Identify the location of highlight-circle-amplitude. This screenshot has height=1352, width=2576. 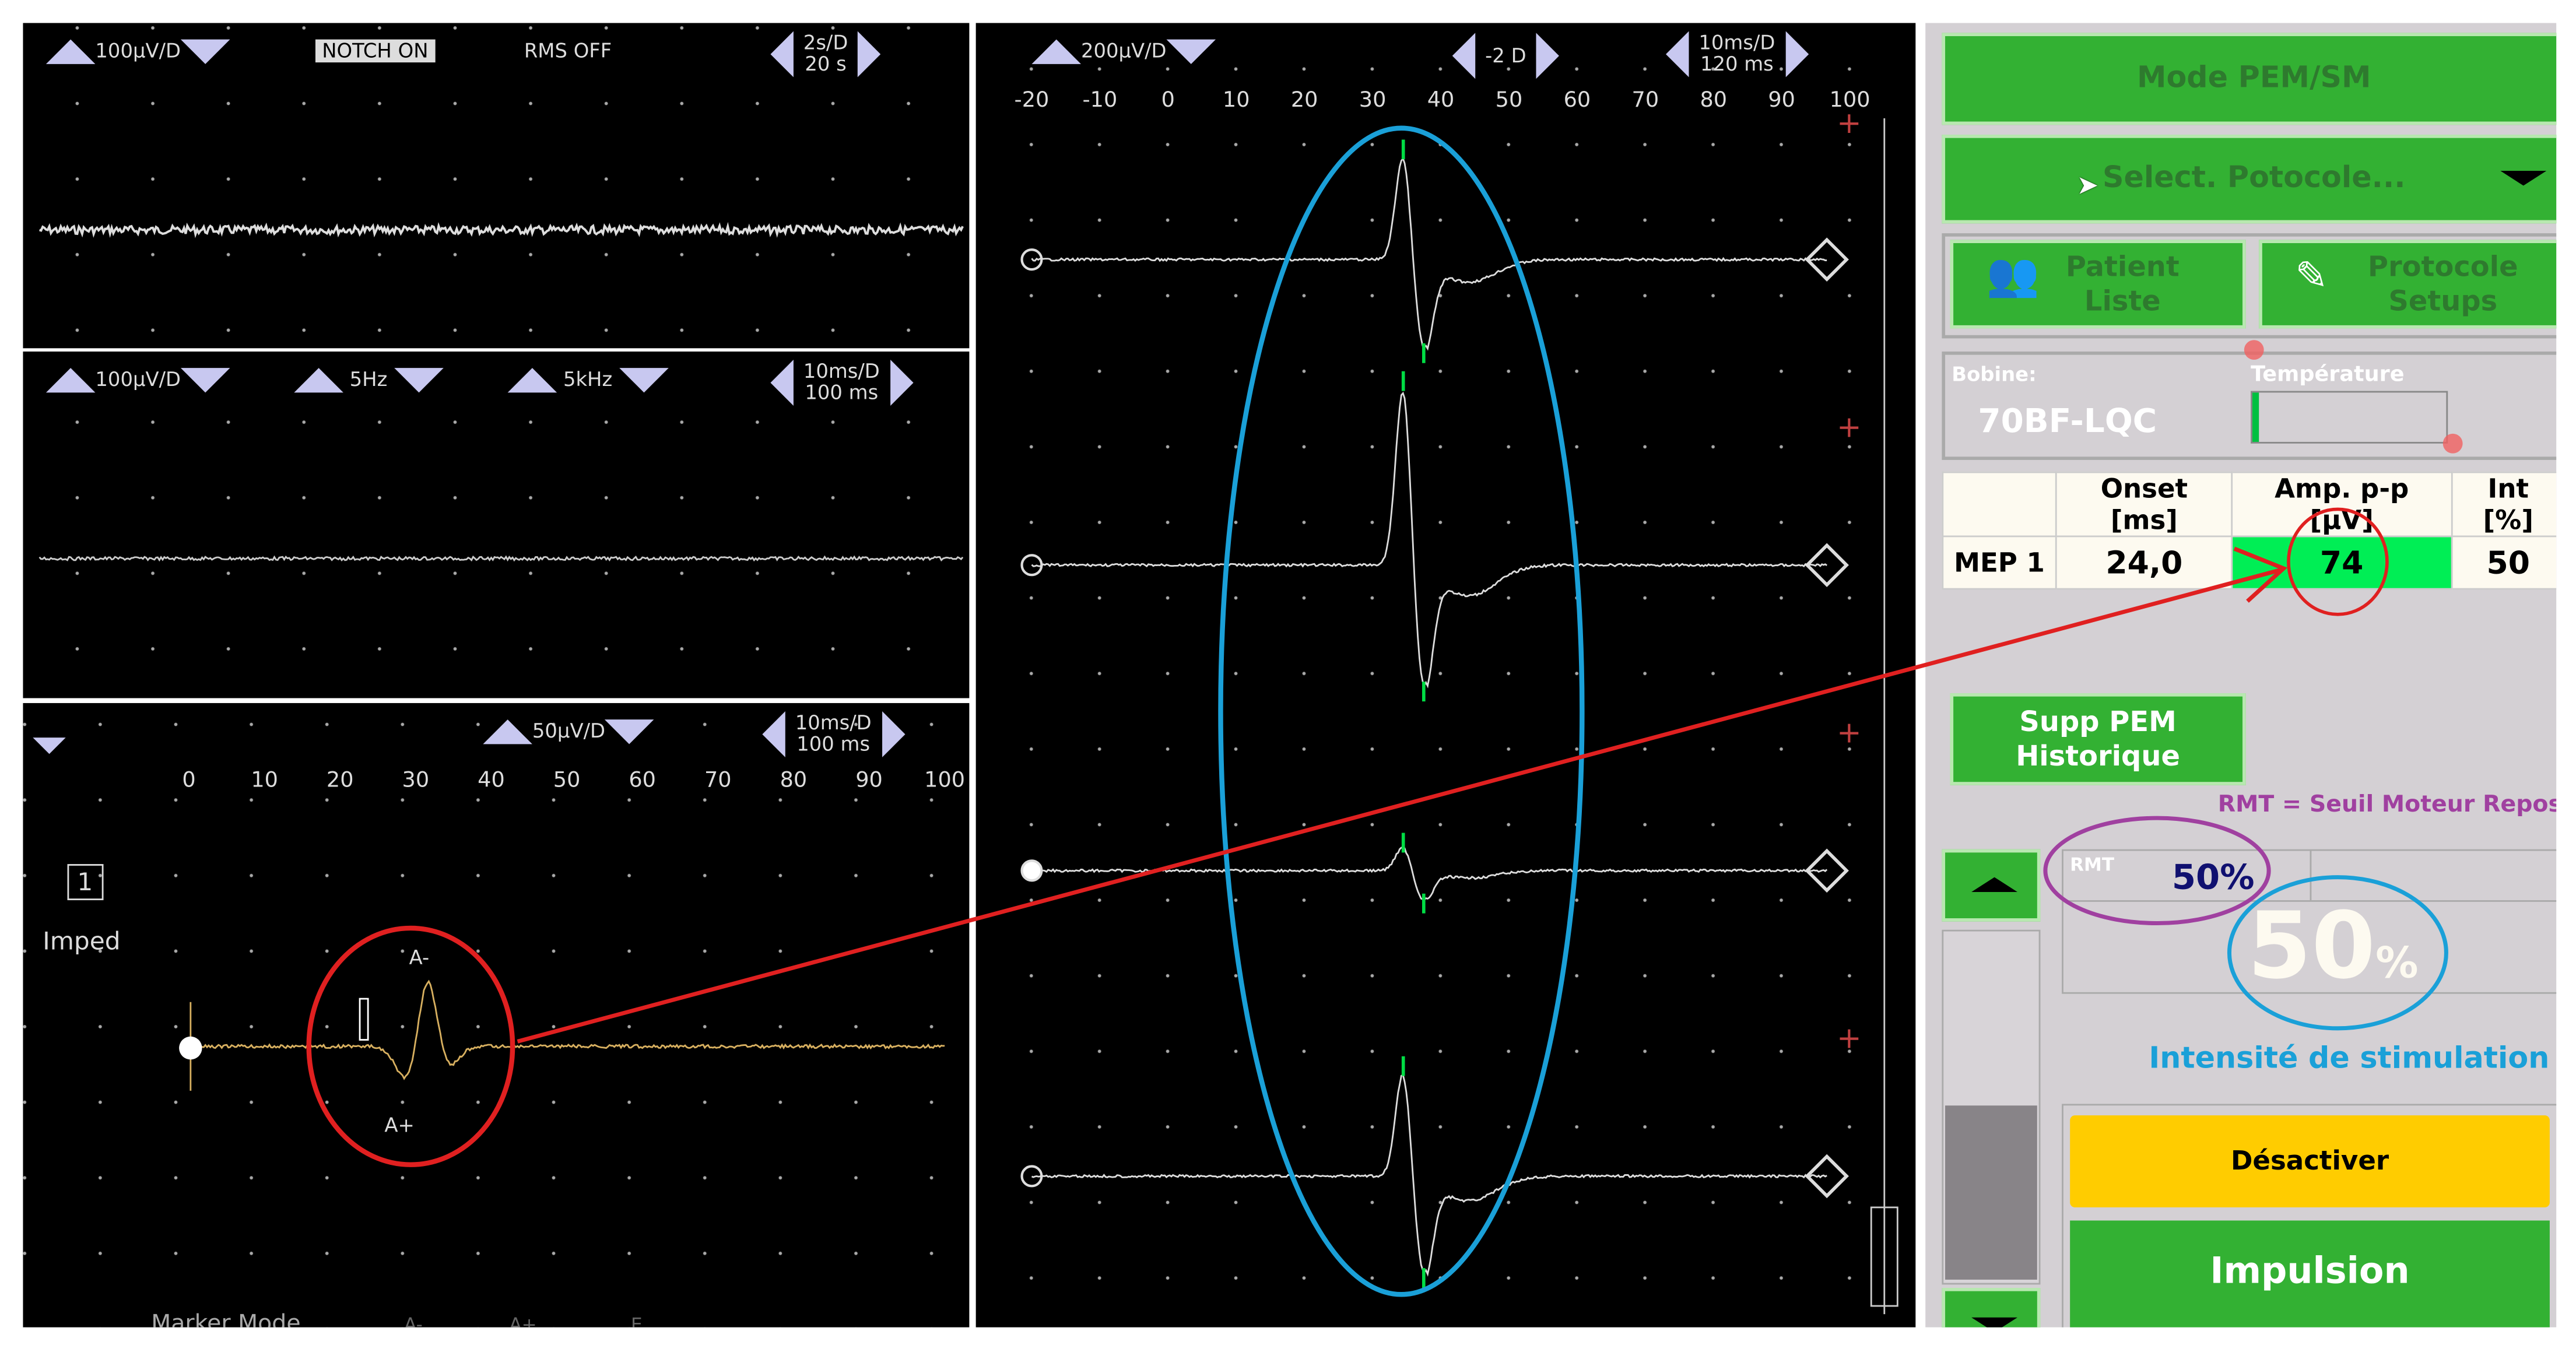
(2338, 561).